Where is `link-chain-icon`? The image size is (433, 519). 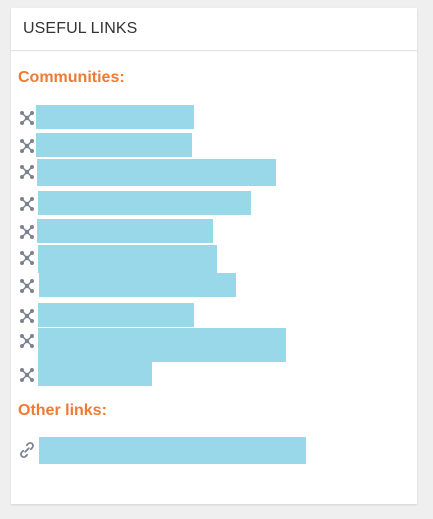 link-chain-icon is located at coordinates (27, 450).